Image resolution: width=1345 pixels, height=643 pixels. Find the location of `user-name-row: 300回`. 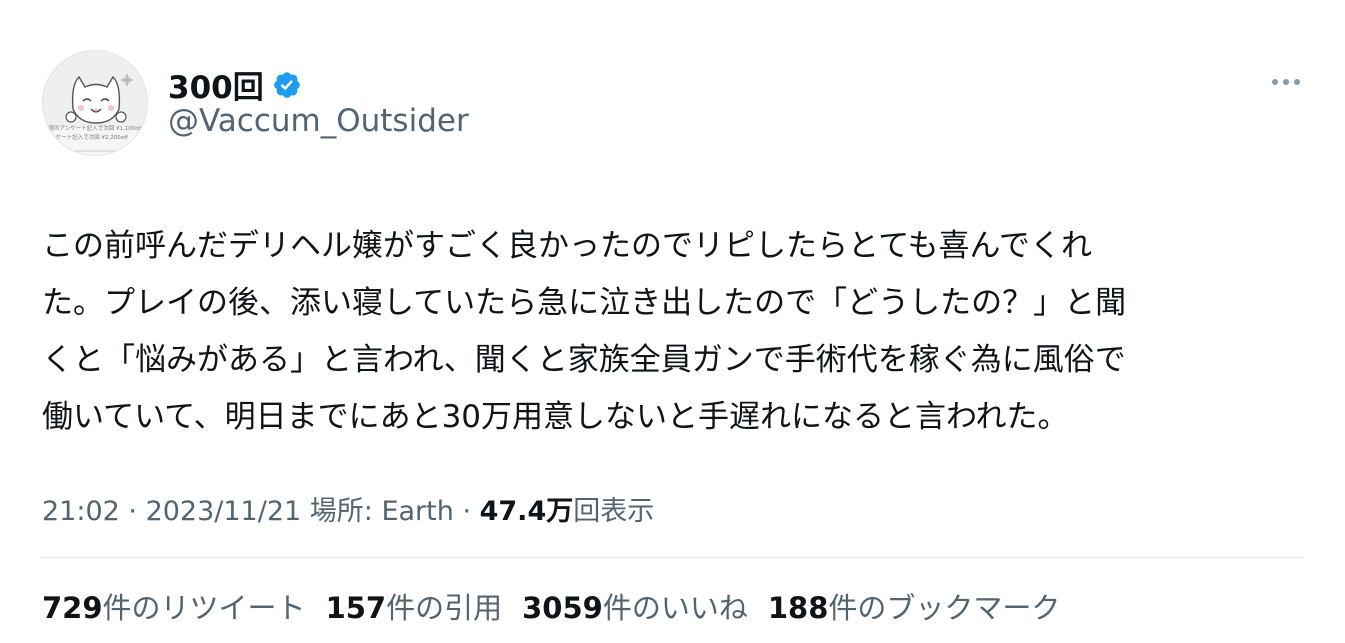

user-name-row: 300回 is located at coordinates (235, 84).